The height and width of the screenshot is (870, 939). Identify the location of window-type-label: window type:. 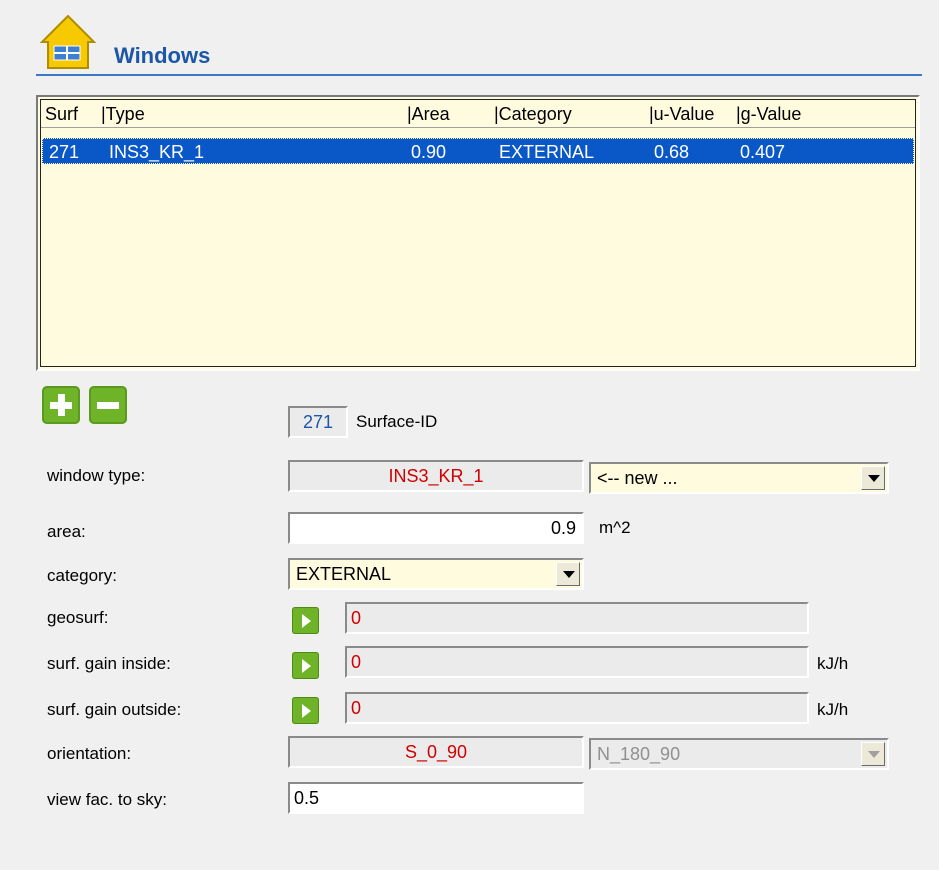
(96, 475).